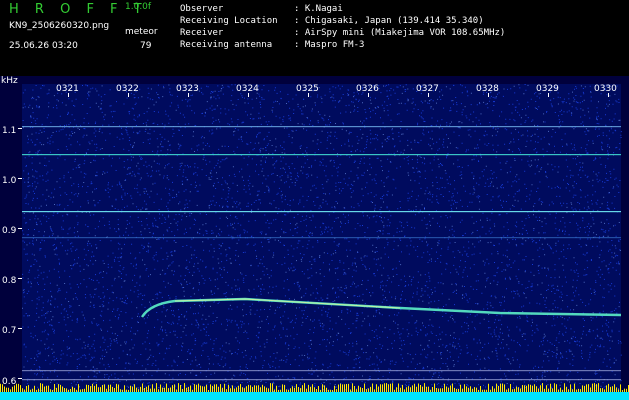  I want to click on info-key: Receiving Location, so click(229, 21).